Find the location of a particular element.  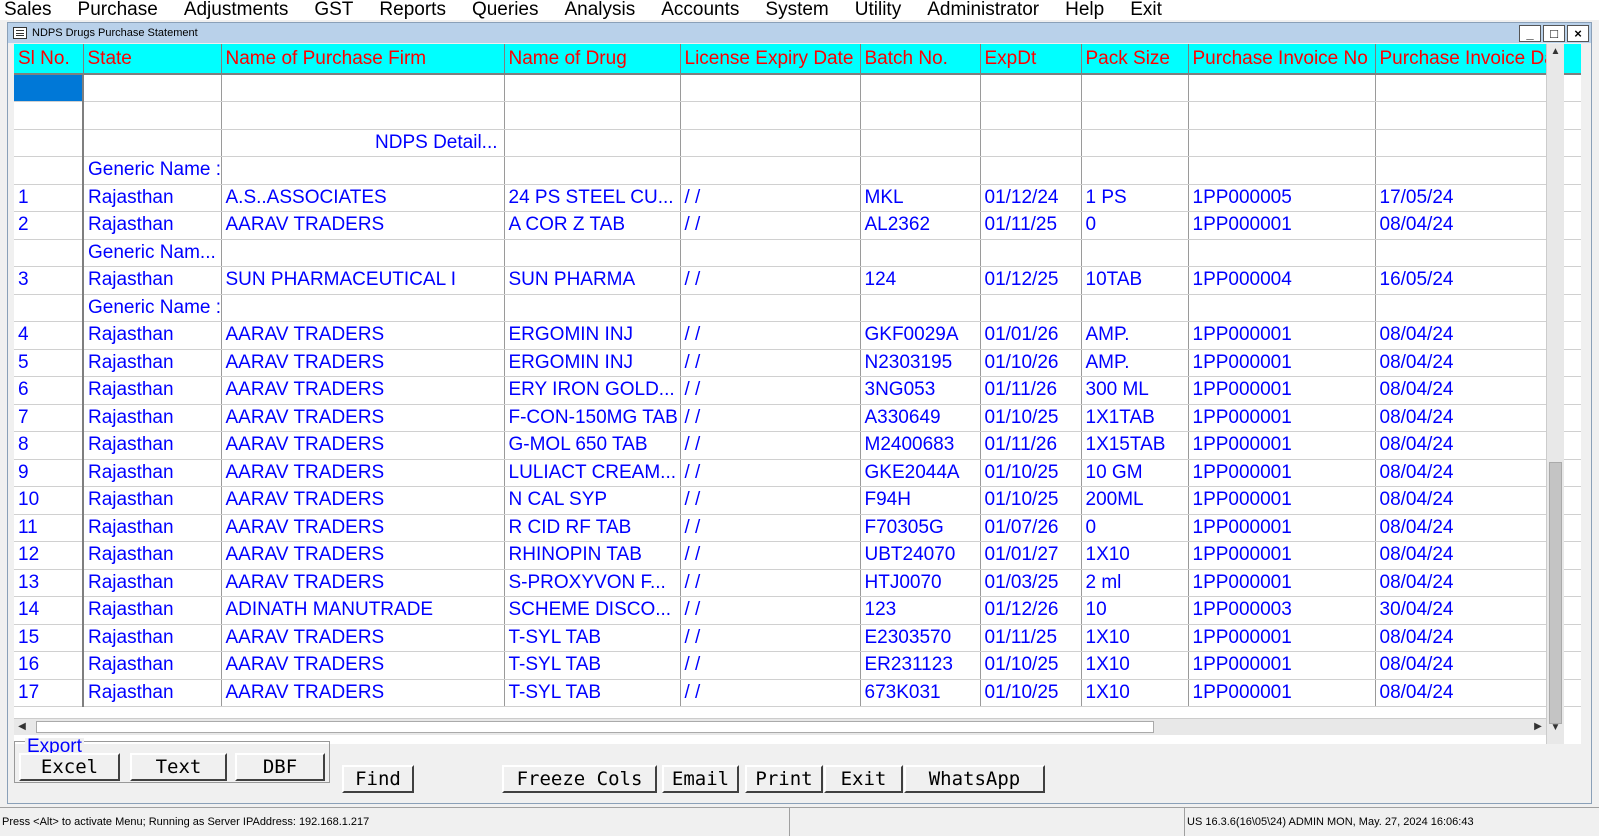

grid-cell: A330649 is located at coordinates (920, 418).